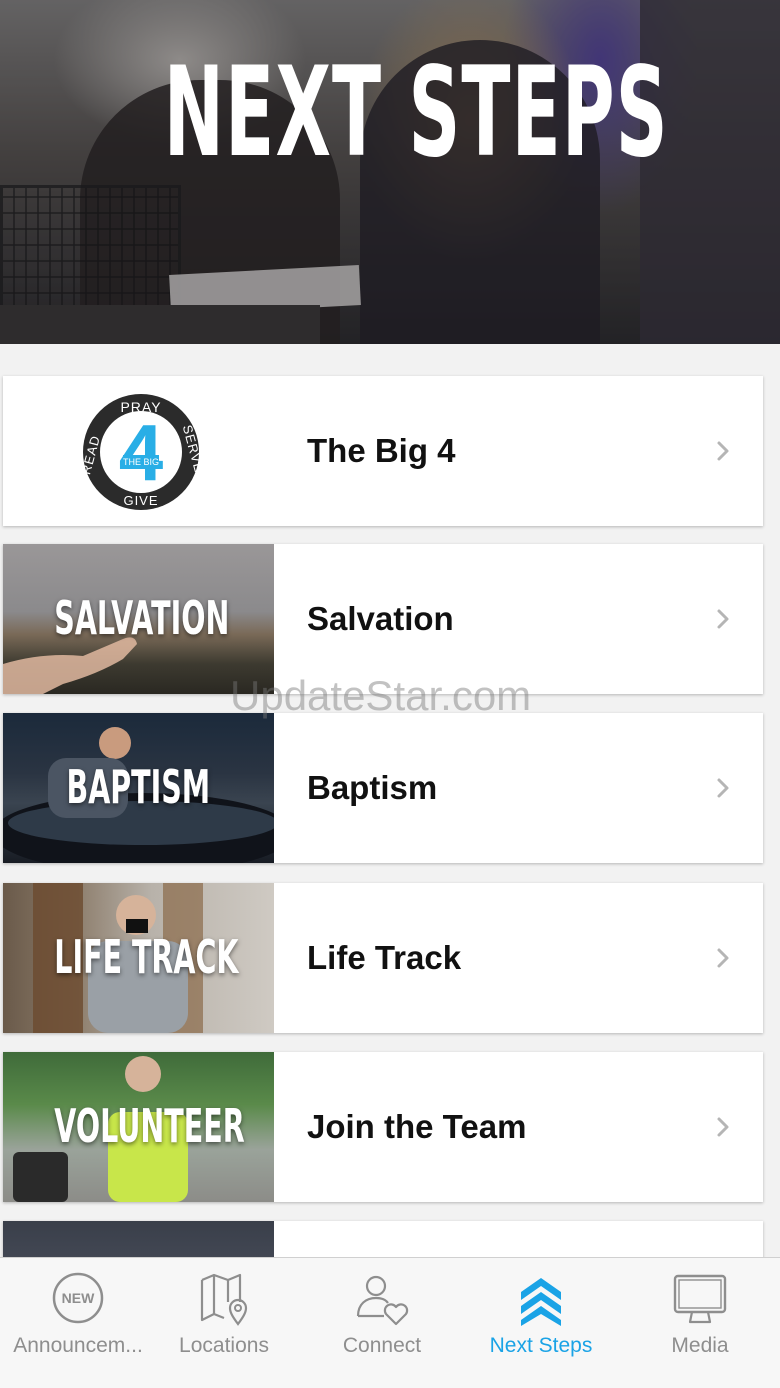  I want to click on tab-next-steps: Next Steps, so click(541, 1323).